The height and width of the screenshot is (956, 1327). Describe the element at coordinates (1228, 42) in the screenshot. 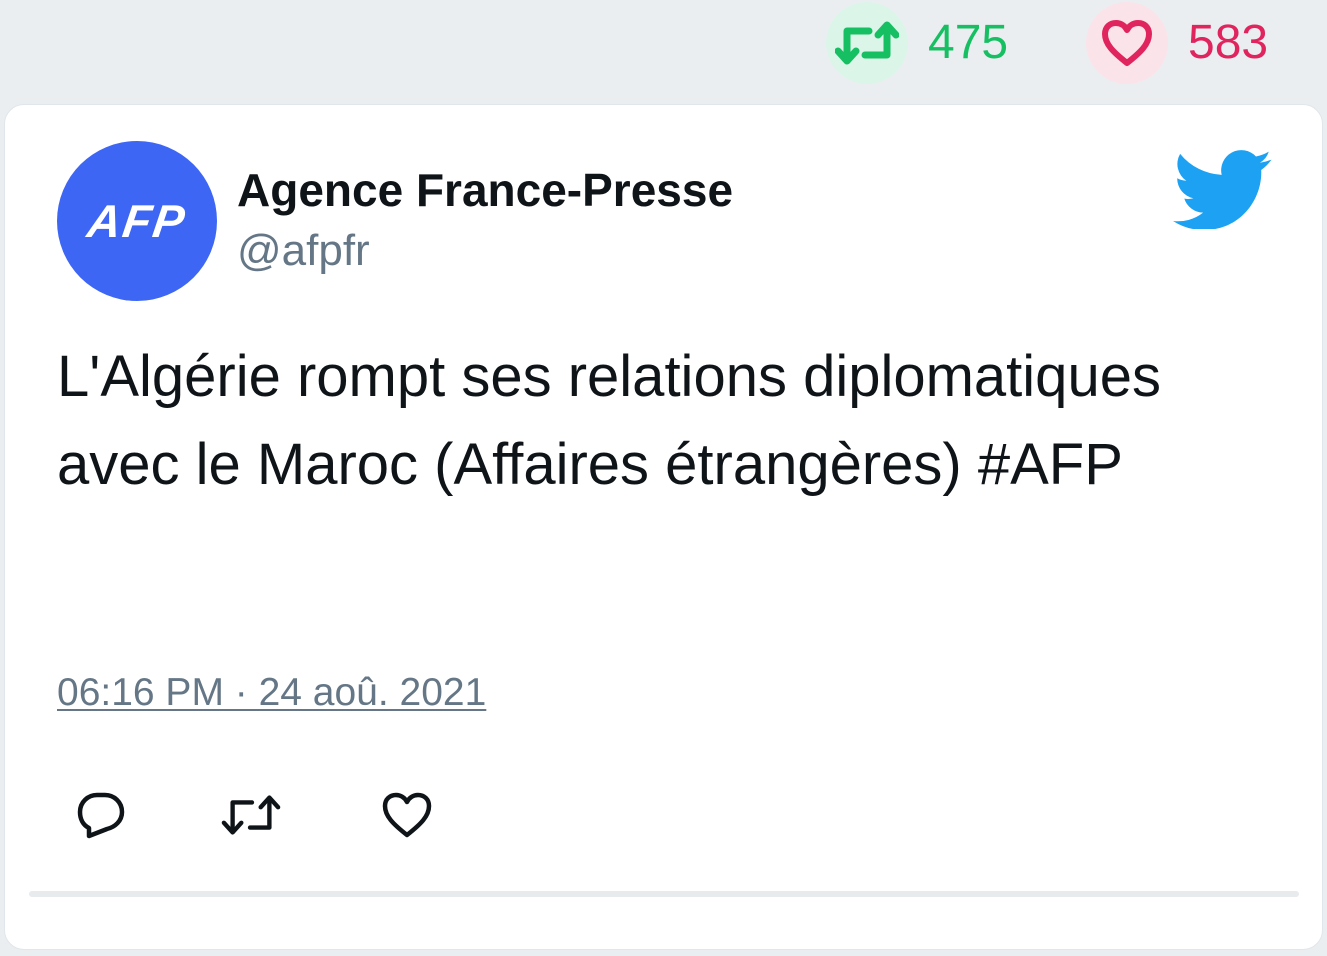

I see `like-count: 583` at that location.